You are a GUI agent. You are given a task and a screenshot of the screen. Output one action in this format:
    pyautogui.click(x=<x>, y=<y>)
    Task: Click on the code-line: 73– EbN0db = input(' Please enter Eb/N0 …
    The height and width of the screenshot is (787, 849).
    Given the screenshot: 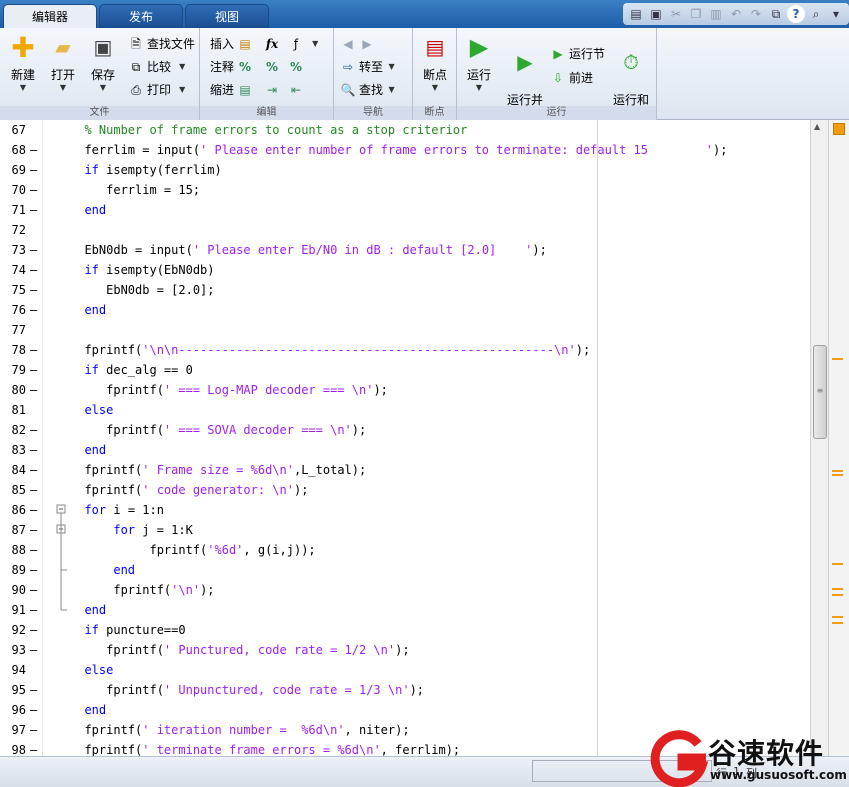 What is the action you would take?
    pyautogui.click(x=414, y=250)
    